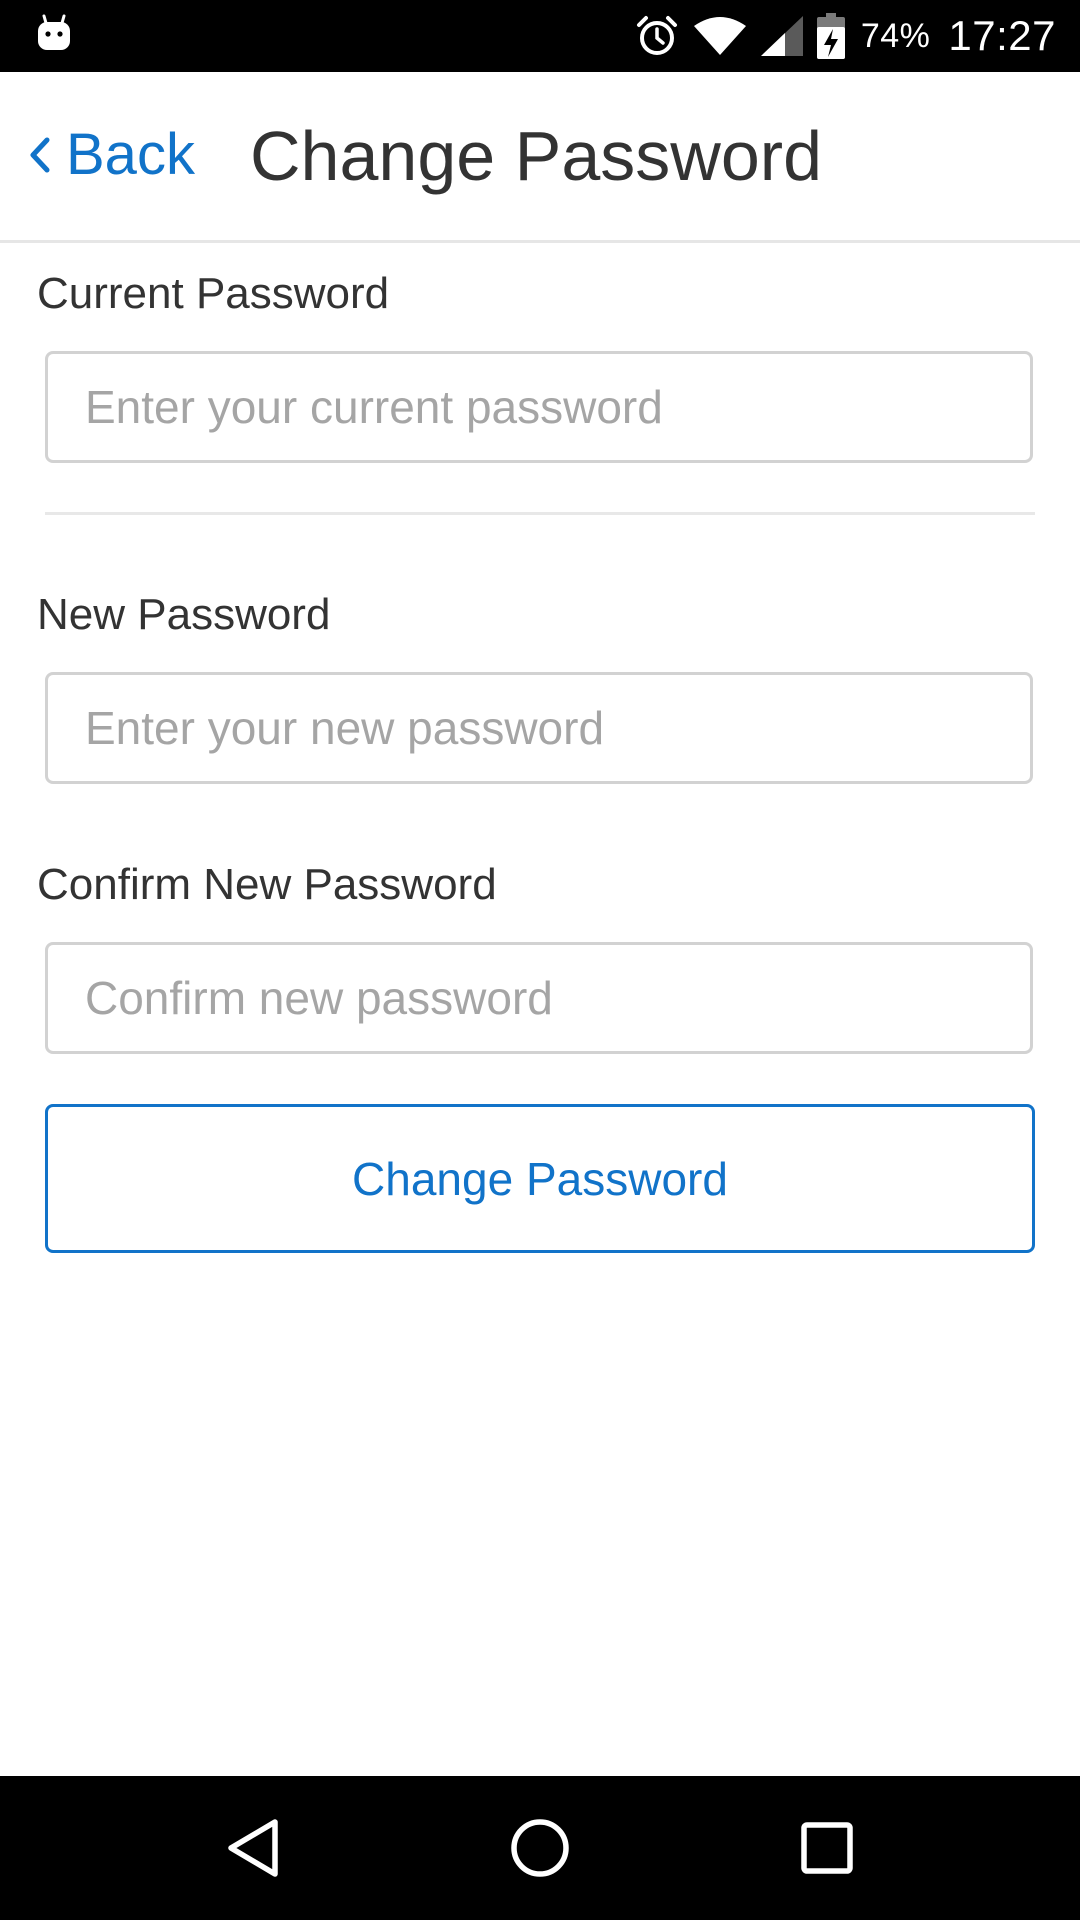  I want to click on confirm-password-input, so click(539, 998).